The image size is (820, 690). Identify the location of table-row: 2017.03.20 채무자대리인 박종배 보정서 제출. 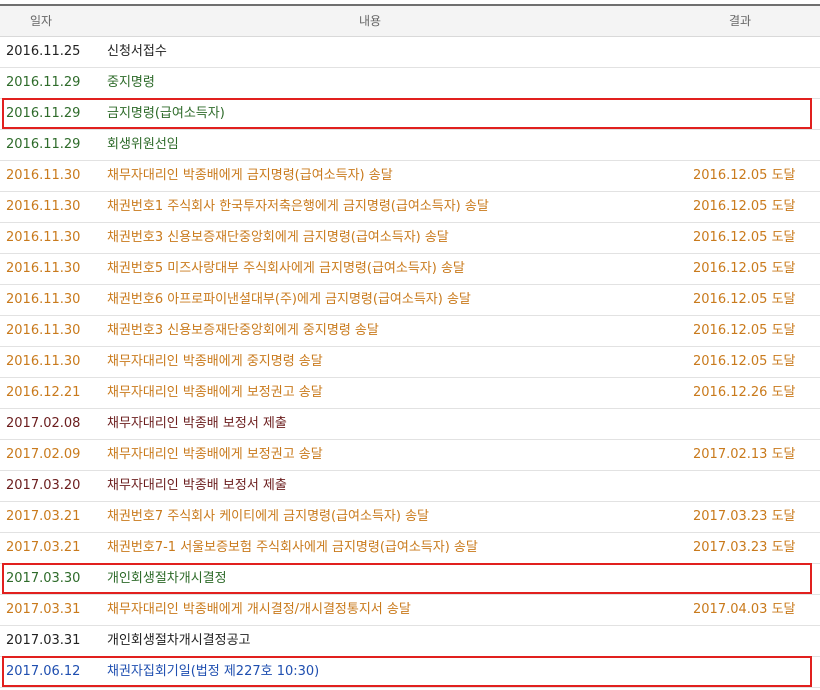
(410, 486).